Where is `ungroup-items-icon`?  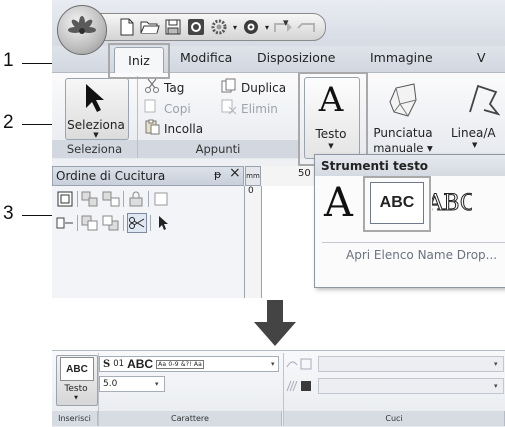 ungroup-items-icon is located at coordinates (111, 199).